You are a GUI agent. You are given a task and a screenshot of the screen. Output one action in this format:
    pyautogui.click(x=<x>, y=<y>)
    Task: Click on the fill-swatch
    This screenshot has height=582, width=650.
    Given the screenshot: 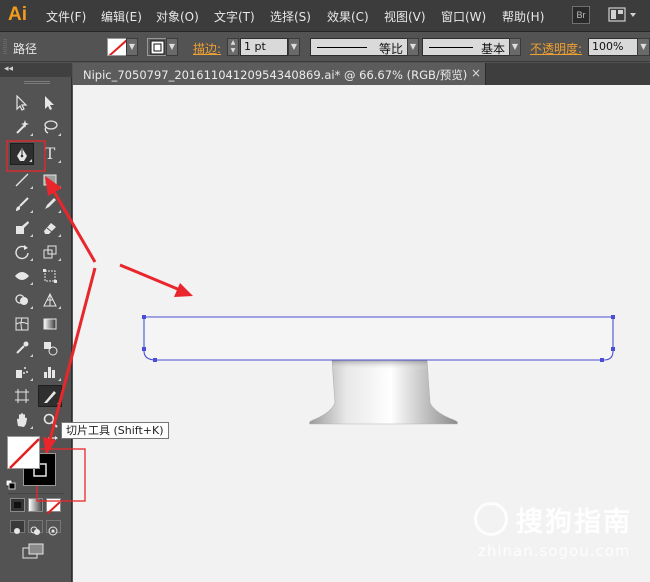 What is the action you would take?
    pyautogui.click(x=23, y=452)
    